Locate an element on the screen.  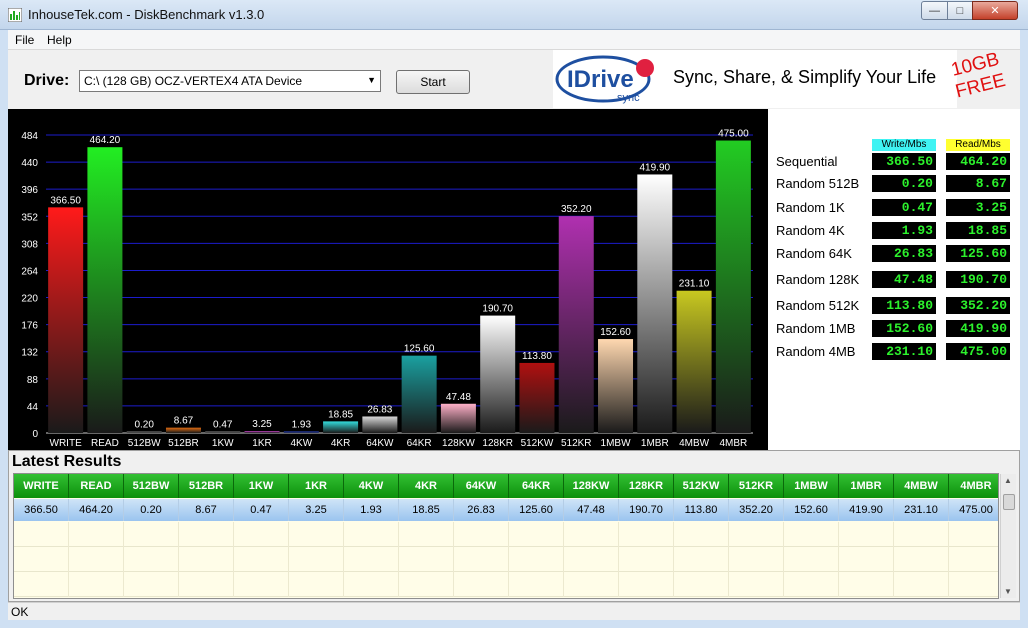
drive-label: Drive: is located at coordinates (47, 80).